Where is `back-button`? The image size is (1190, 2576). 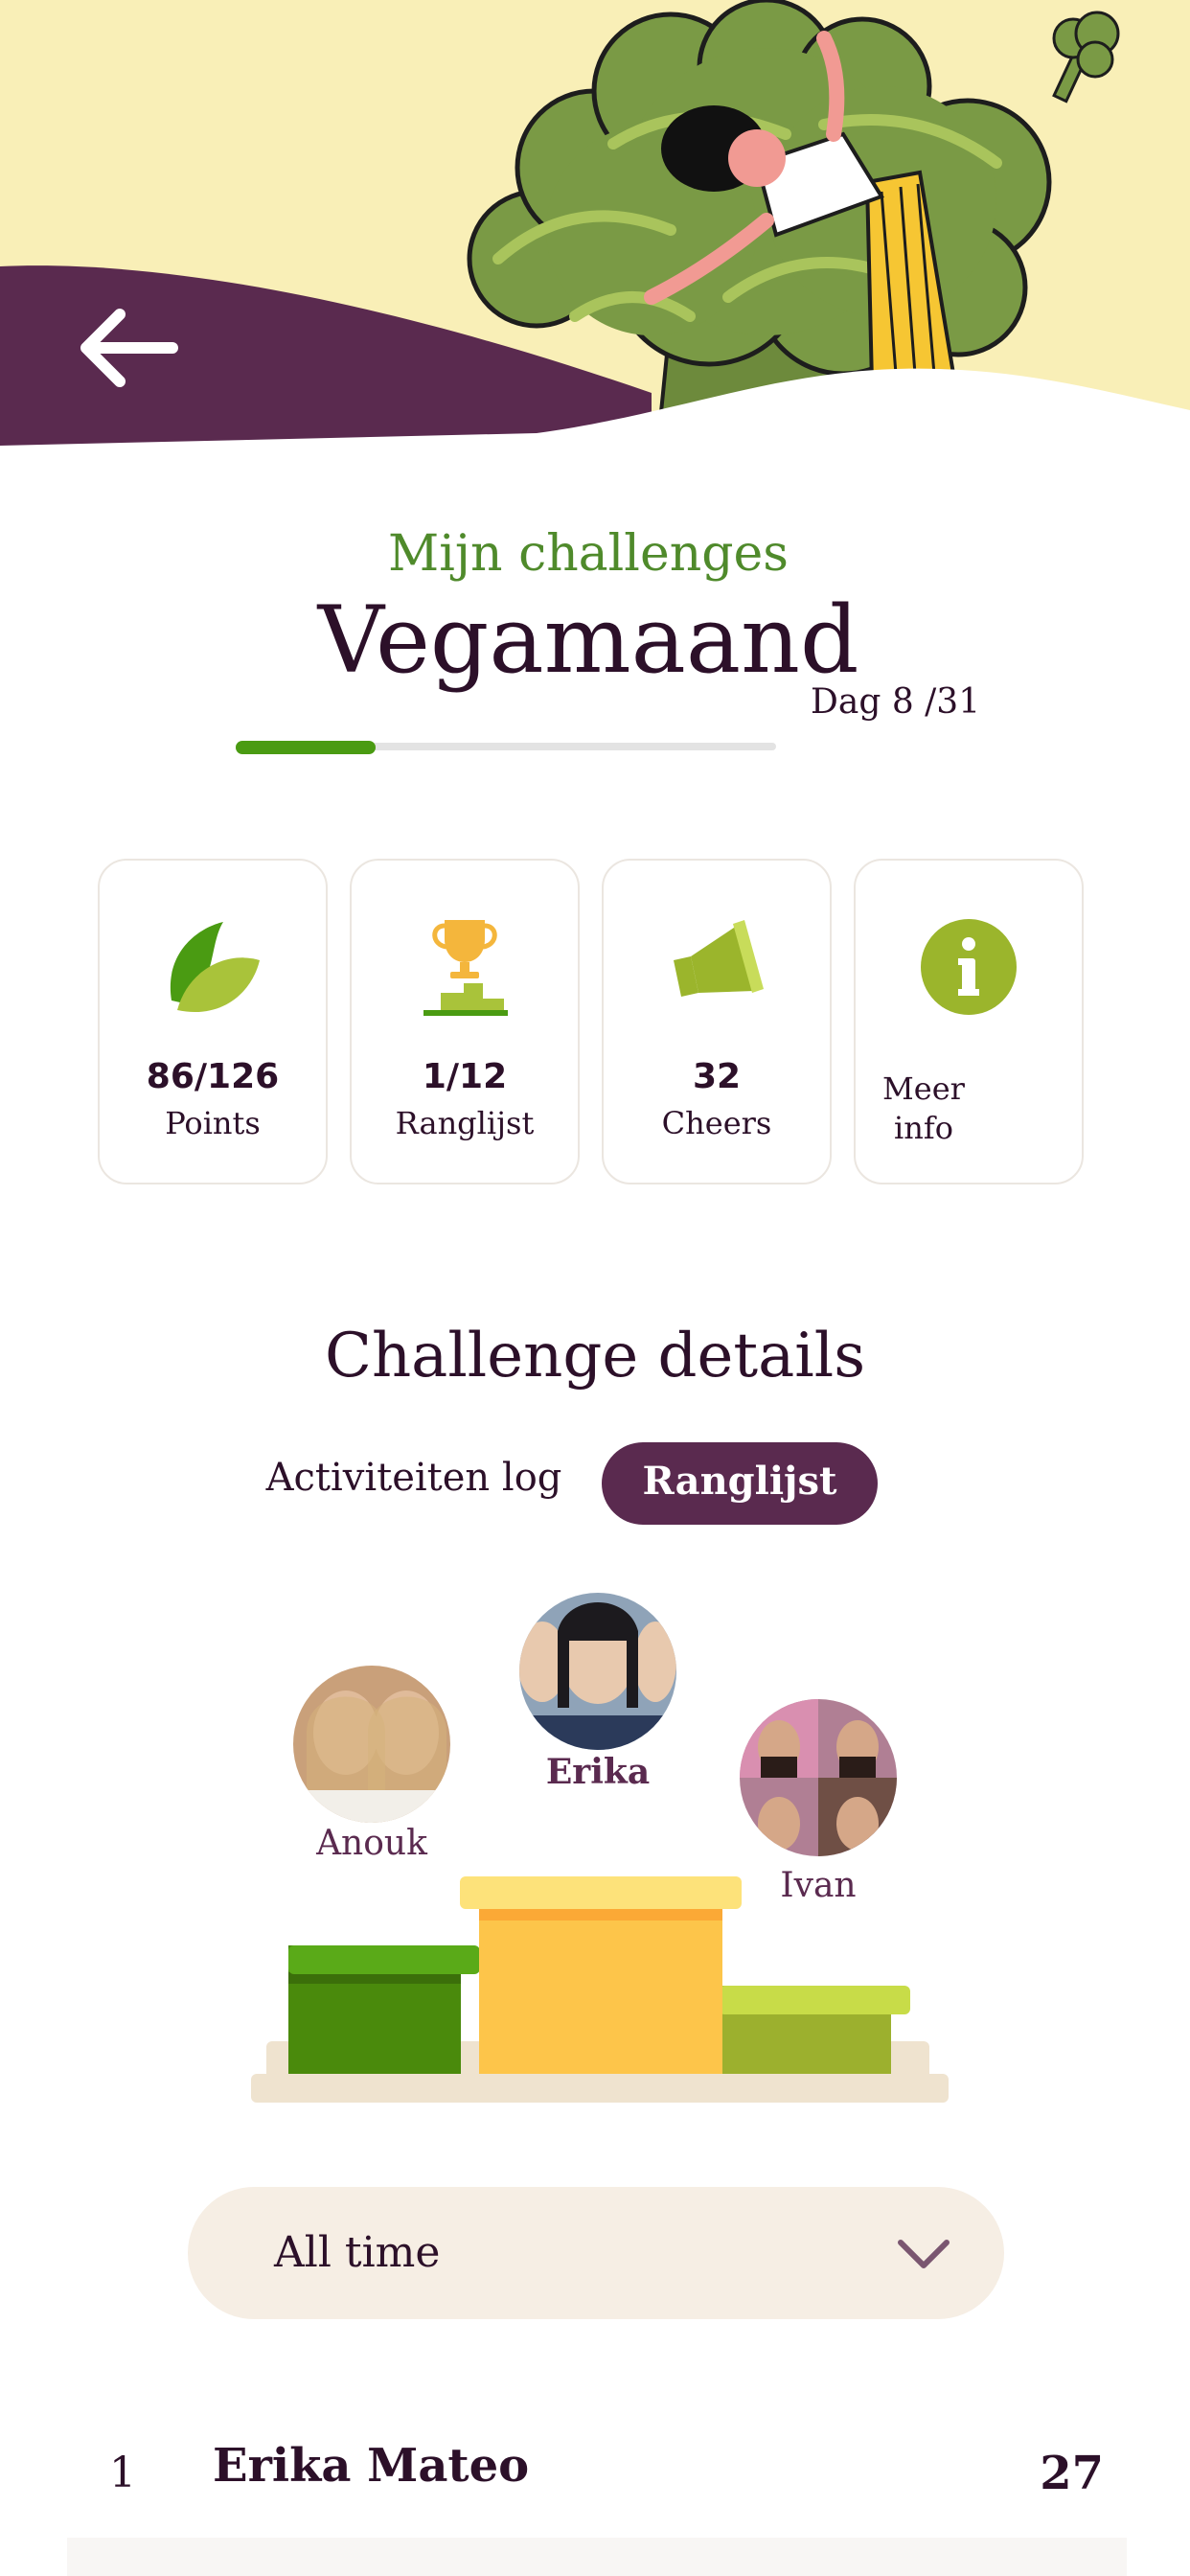 back-button is located at coordinates (144, 364).